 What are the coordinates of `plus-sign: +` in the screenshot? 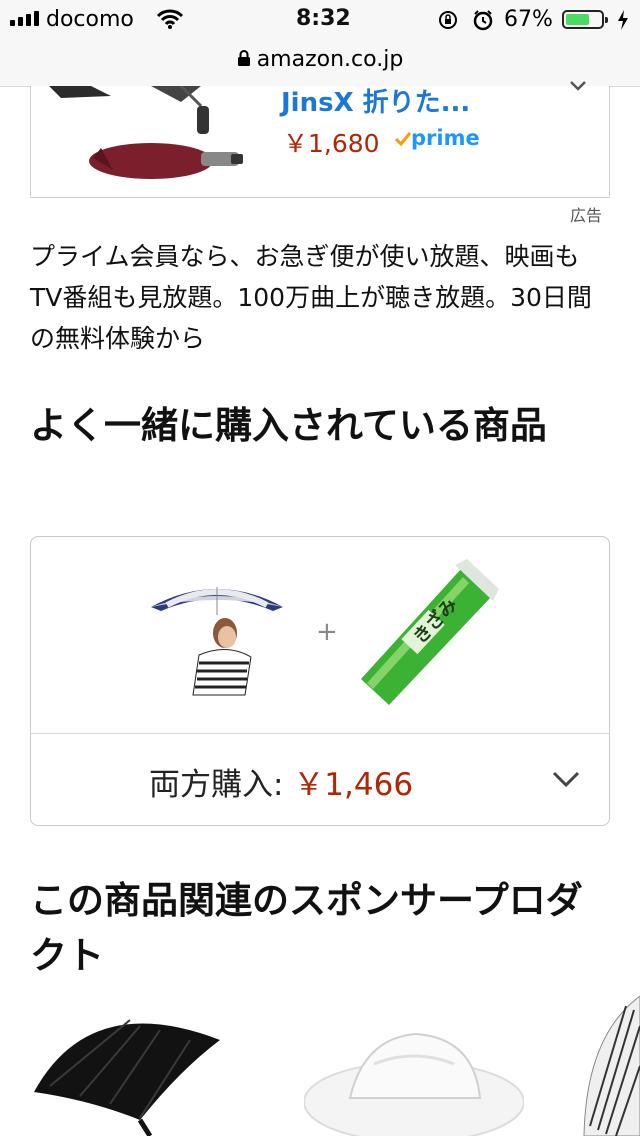 It's located at (327, 632).